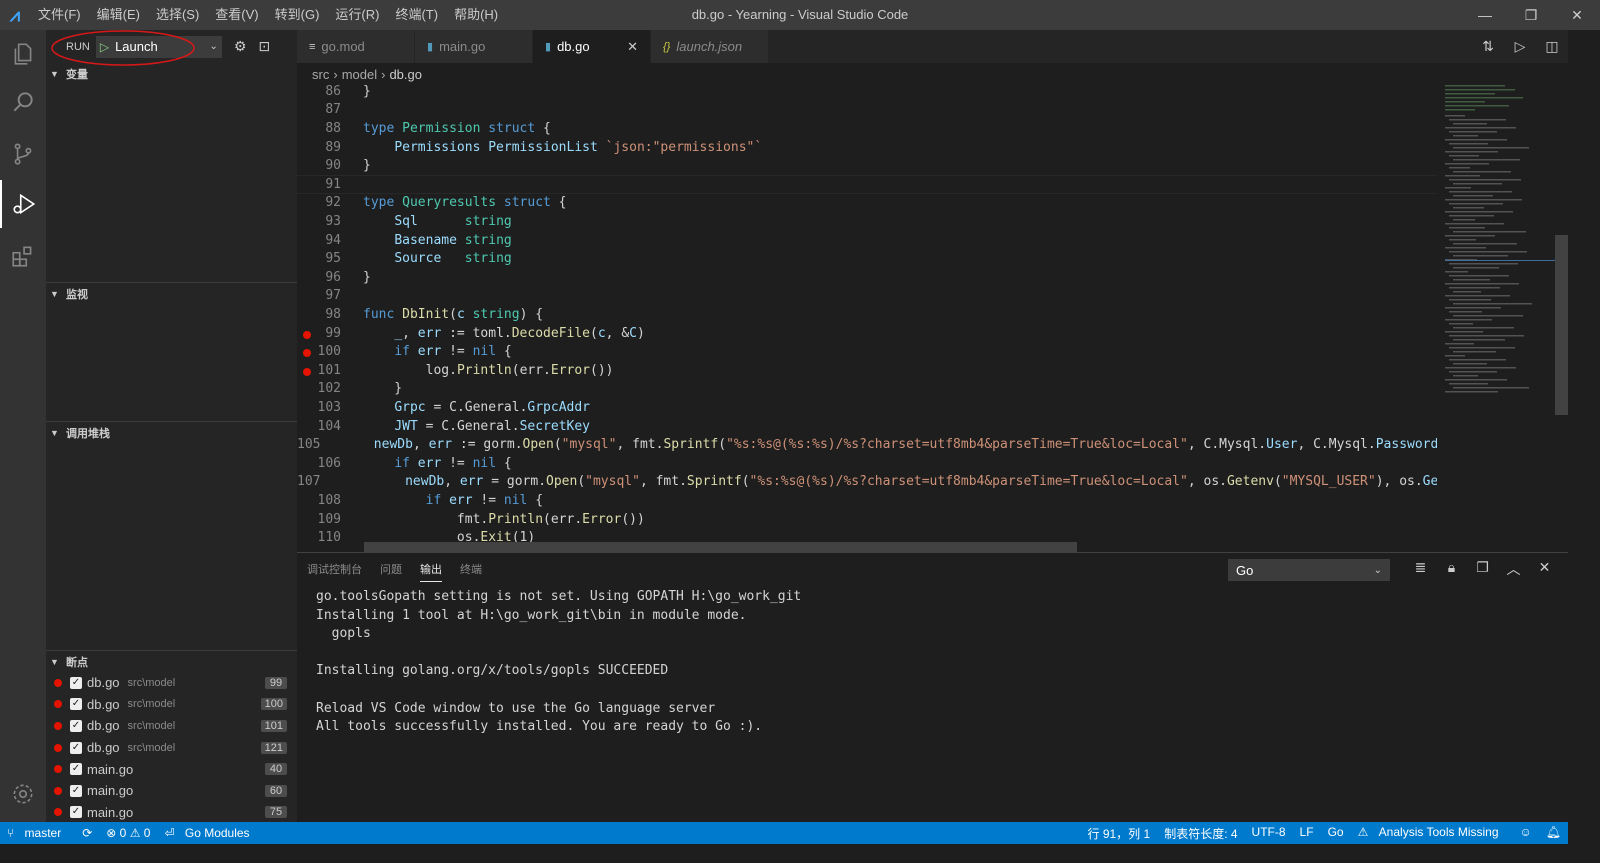  I want to click on line-number: 109, so click(319, 519).